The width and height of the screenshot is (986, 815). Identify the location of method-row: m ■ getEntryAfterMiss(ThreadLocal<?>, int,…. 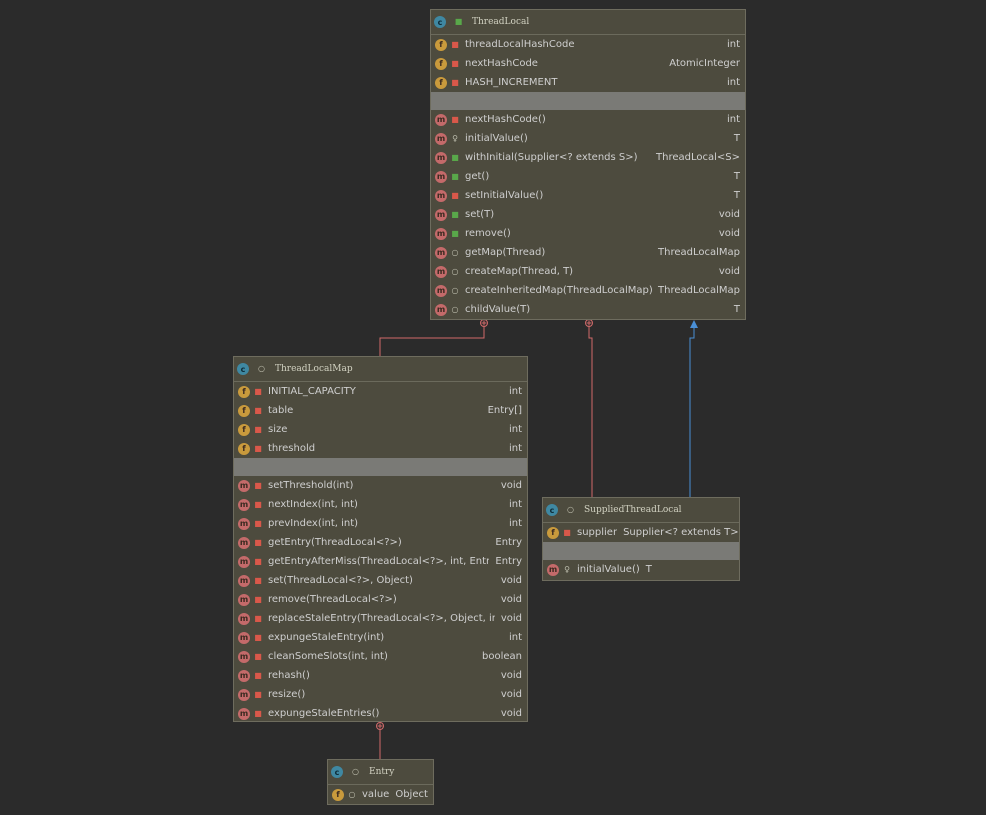
(380, 561).